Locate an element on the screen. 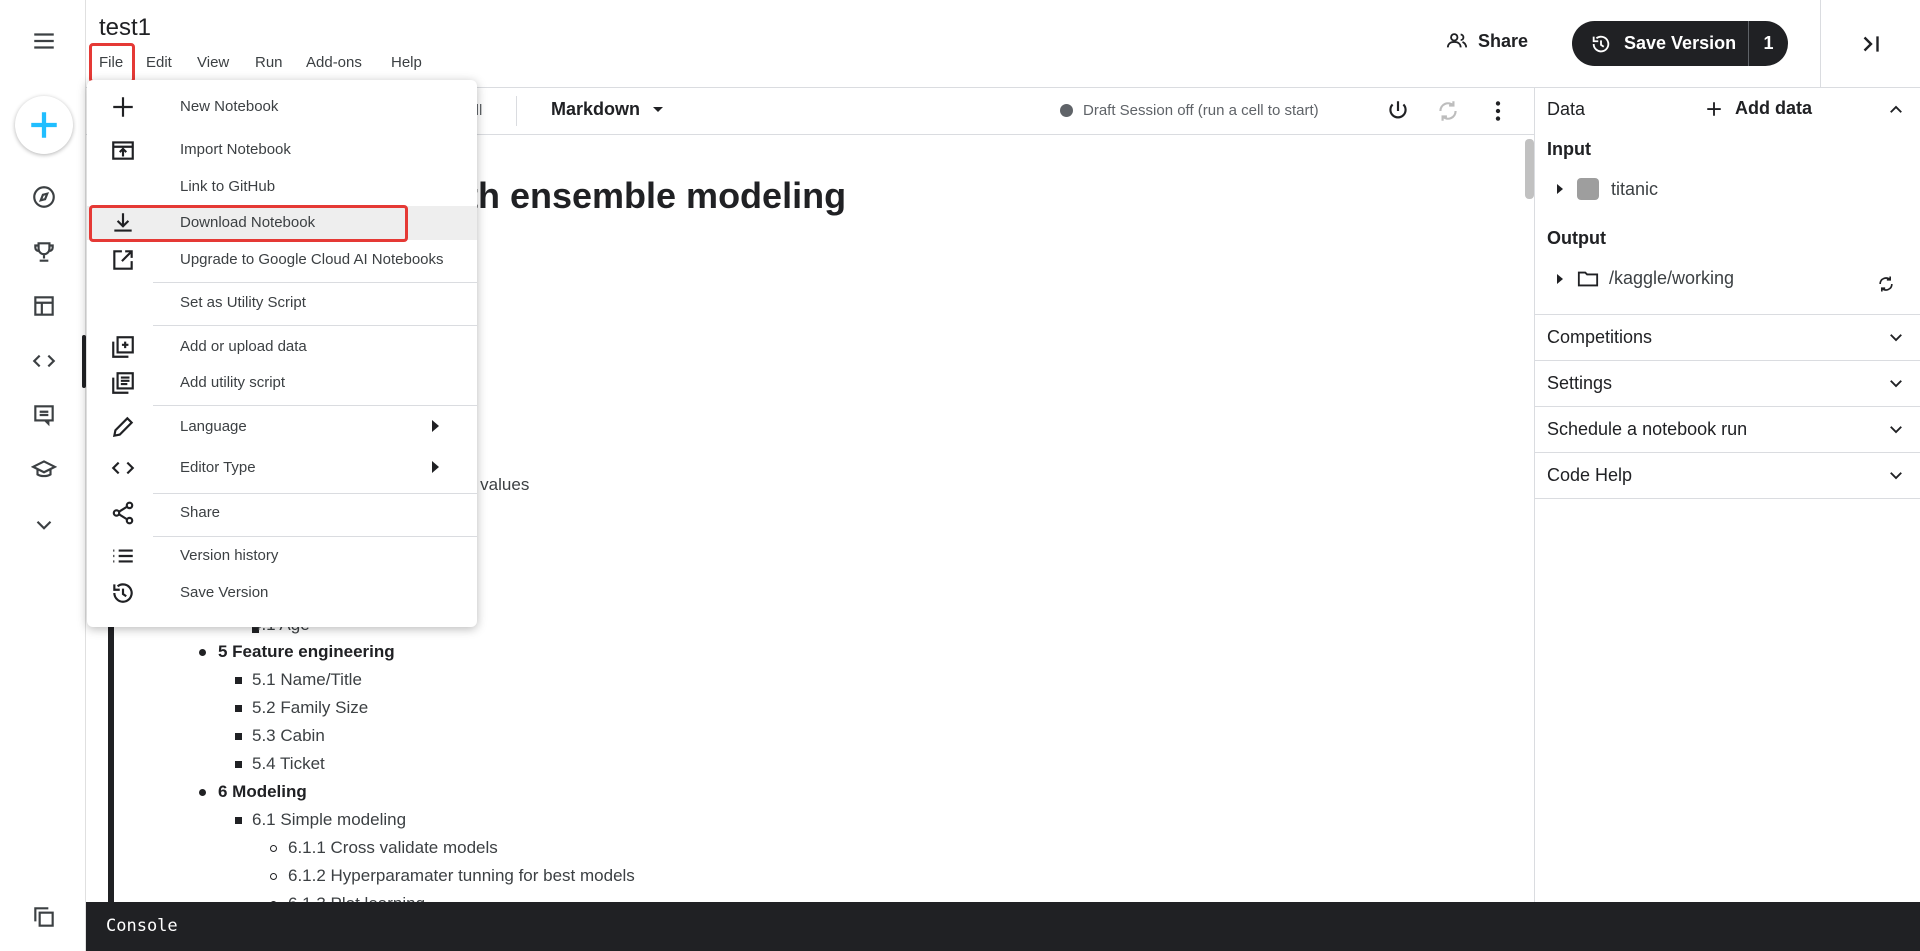 Image resolution: width=1920 pixels, height=951 pixels. save-version-button: Save Version 1 is located at coordinates (1680, 43).